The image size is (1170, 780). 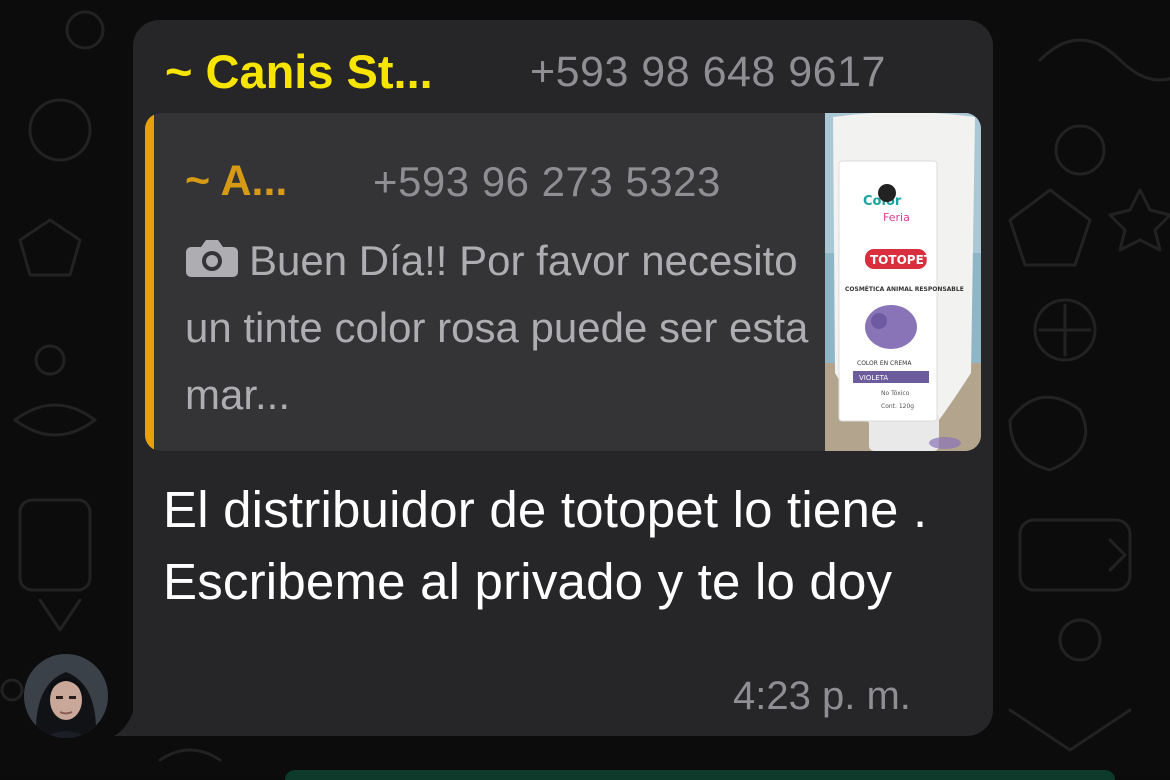 I want to click on sender-header: ~ Canis St... +593 98 648 9617, so click(x=565, y=73).